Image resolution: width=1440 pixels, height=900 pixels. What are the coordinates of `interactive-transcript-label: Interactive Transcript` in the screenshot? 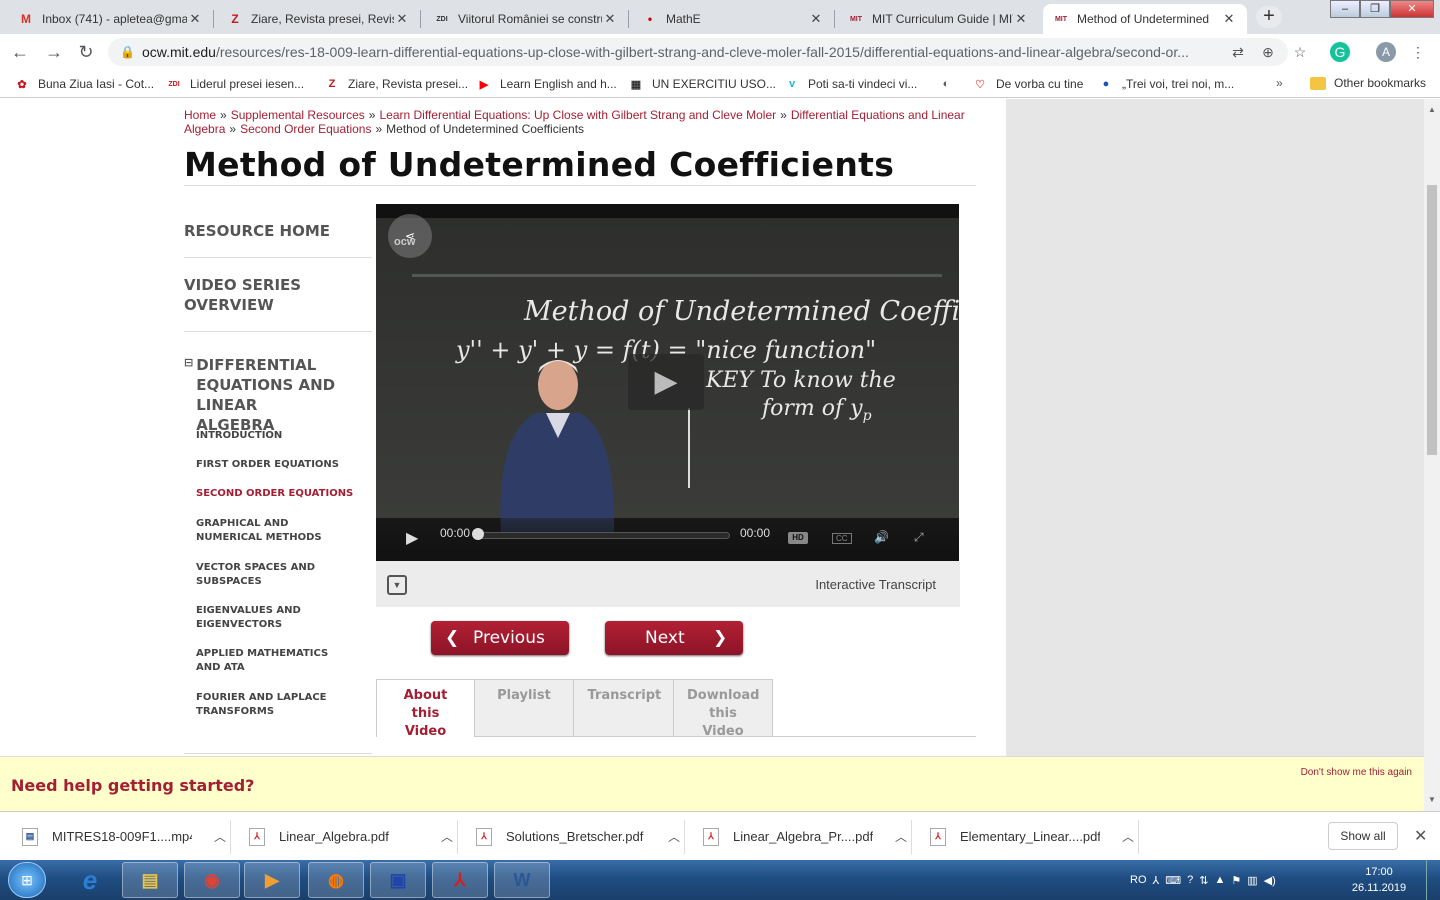 It's located at (875, 584).